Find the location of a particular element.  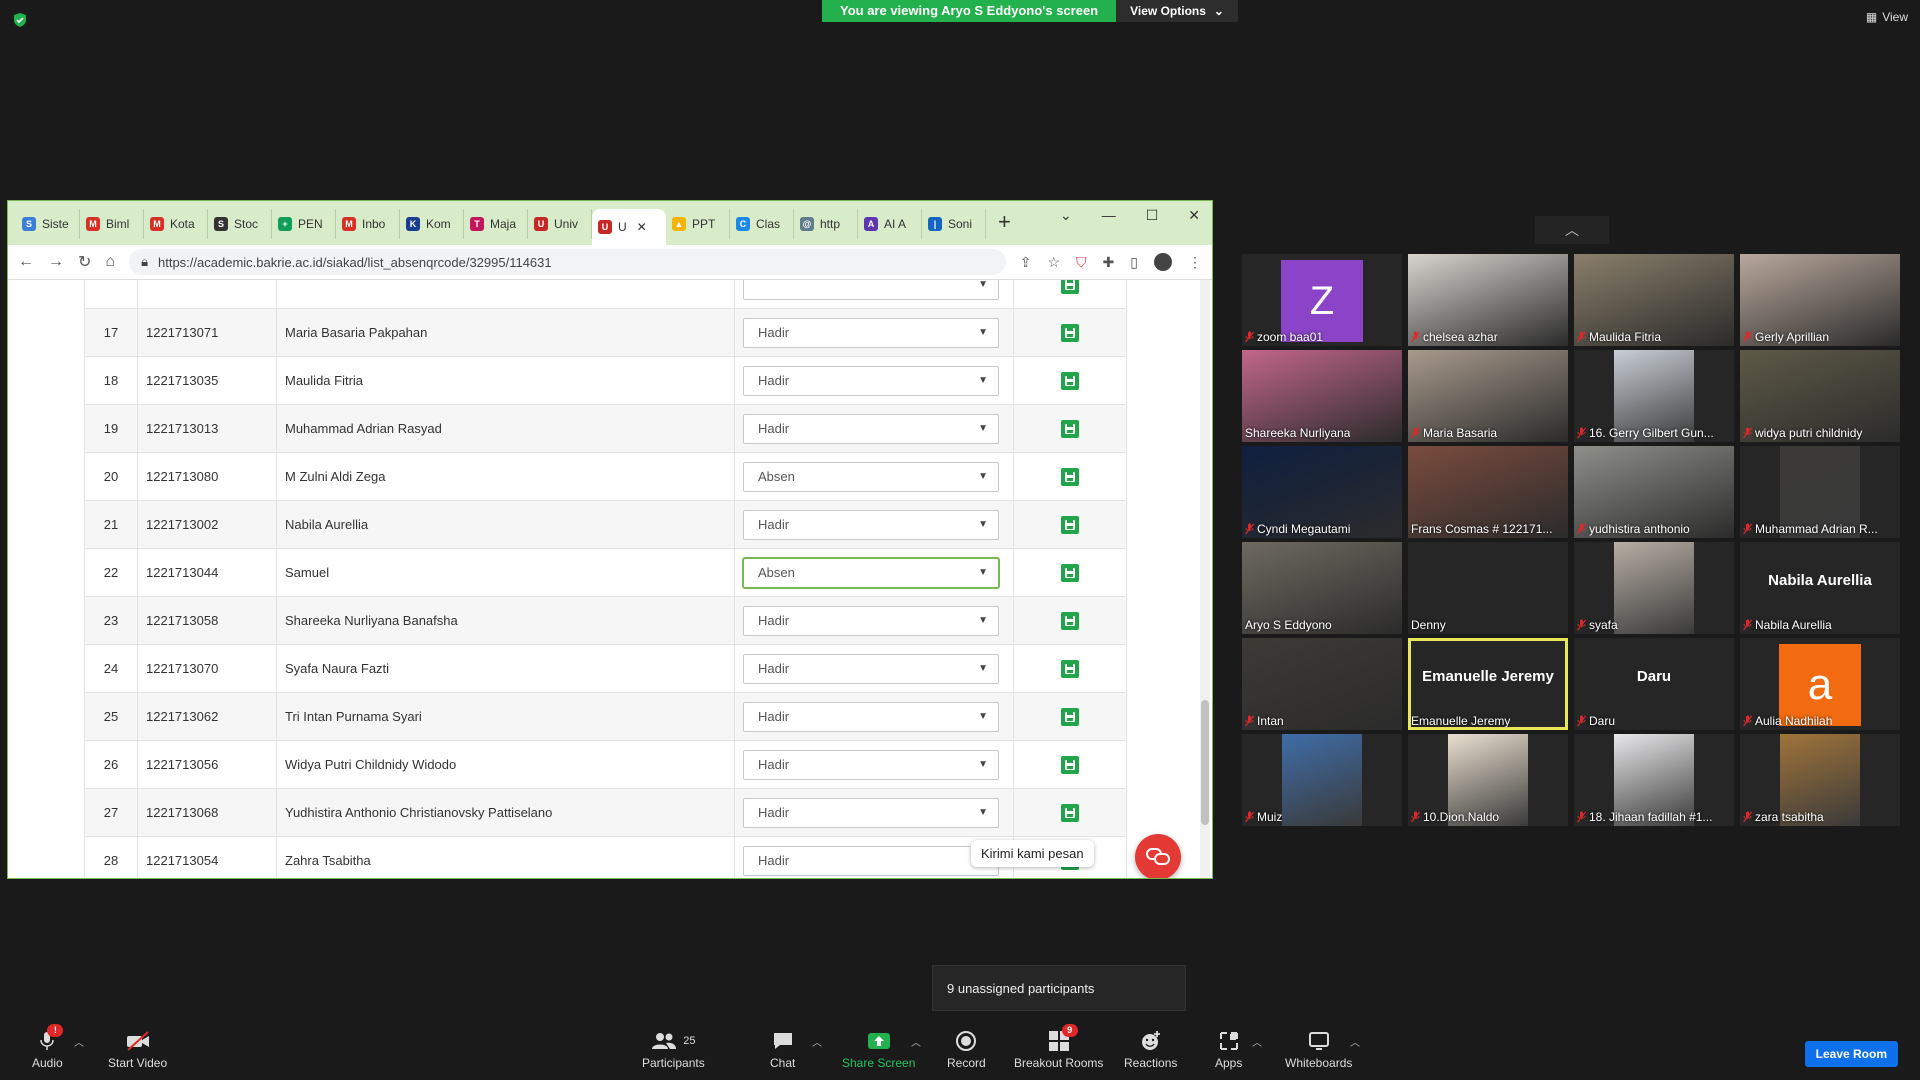

apps-options-caret: ︿ is located at coordinates (1257, 1041).